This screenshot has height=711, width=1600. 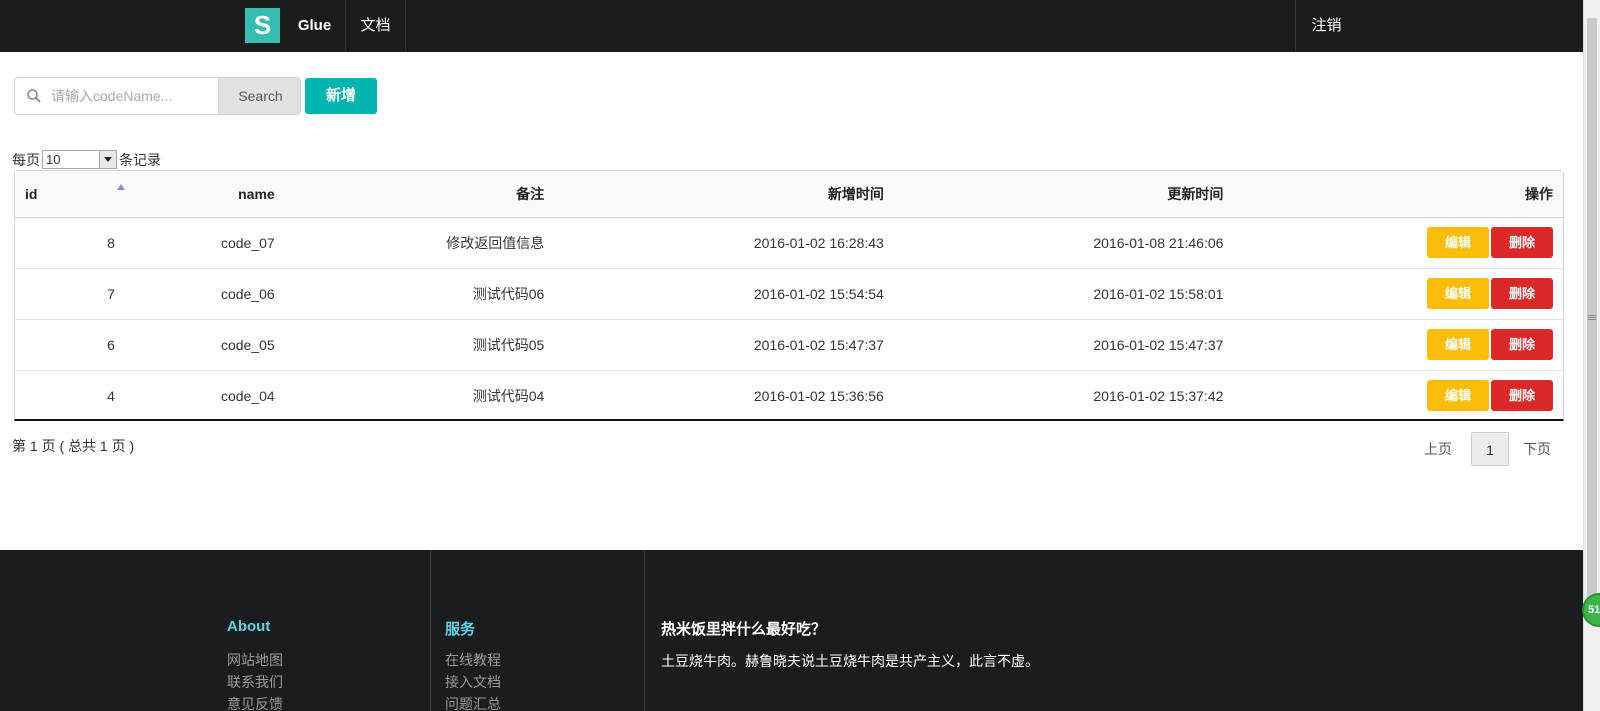 What do you see at coordinates (1063, 243) in the screenshot?
I see `cell-update-time: 2016-01-08 21:46:06` at bounding box center [1063, 243].